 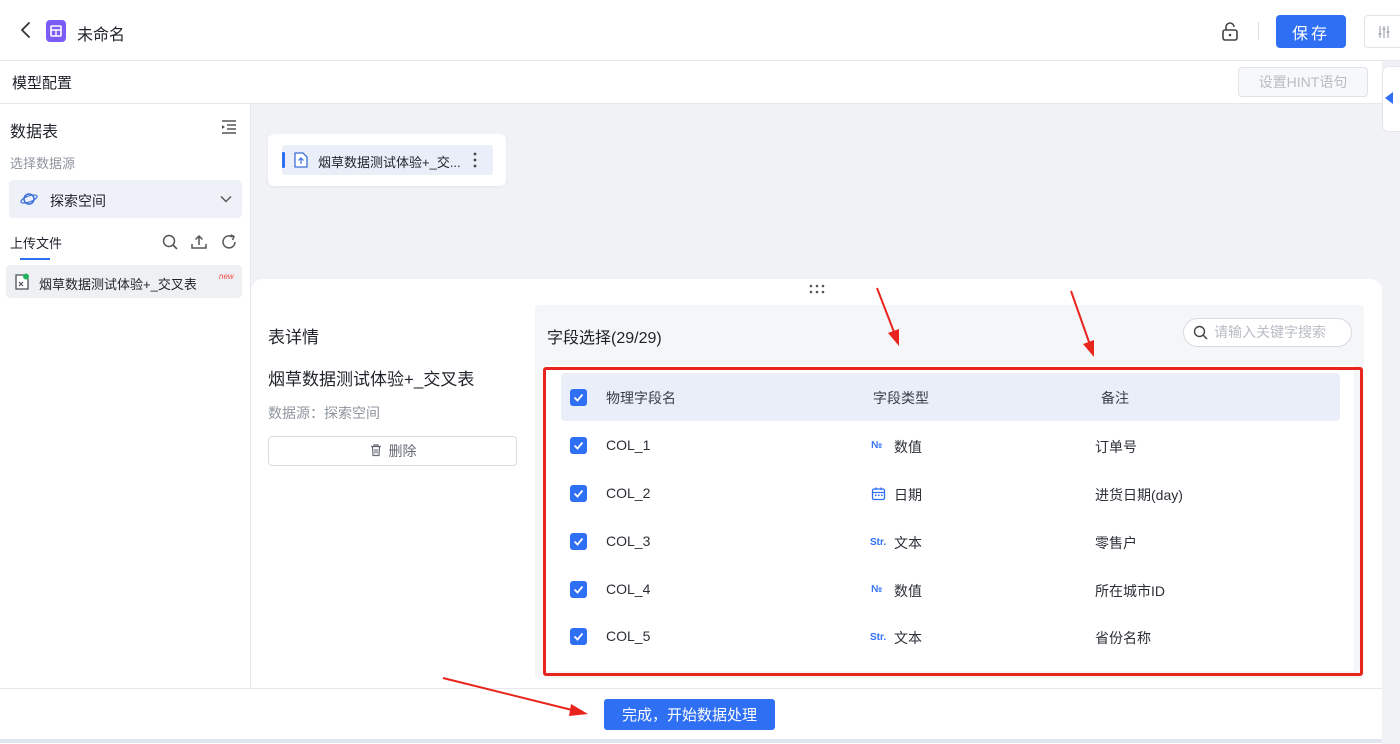 I want to click on trash-icon, so click(x=376, y=451).